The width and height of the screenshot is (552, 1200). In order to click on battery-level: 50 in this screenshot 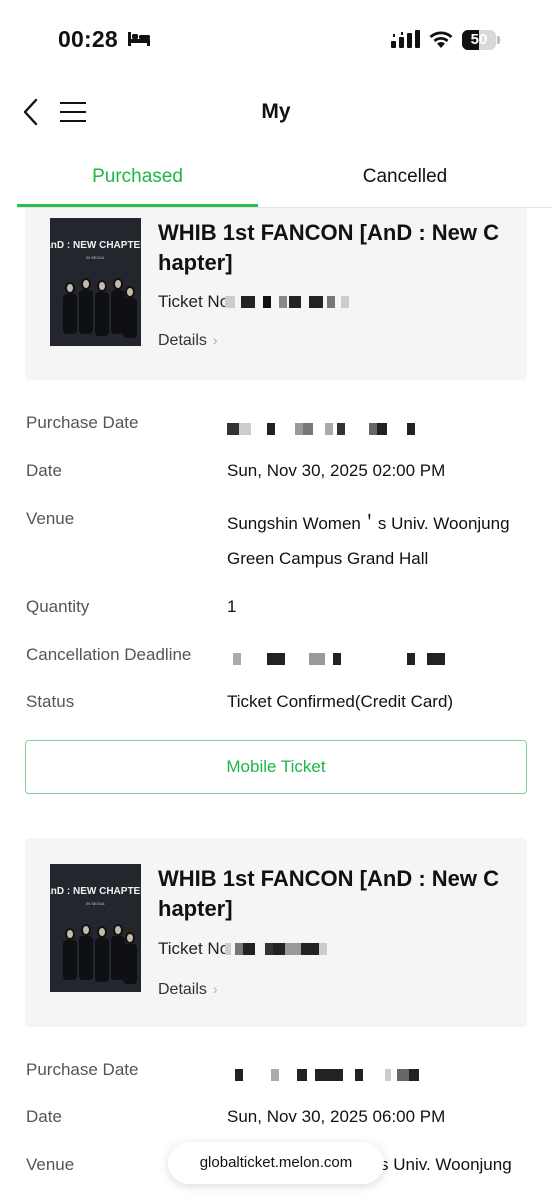, I will do `click(479, 39)`.